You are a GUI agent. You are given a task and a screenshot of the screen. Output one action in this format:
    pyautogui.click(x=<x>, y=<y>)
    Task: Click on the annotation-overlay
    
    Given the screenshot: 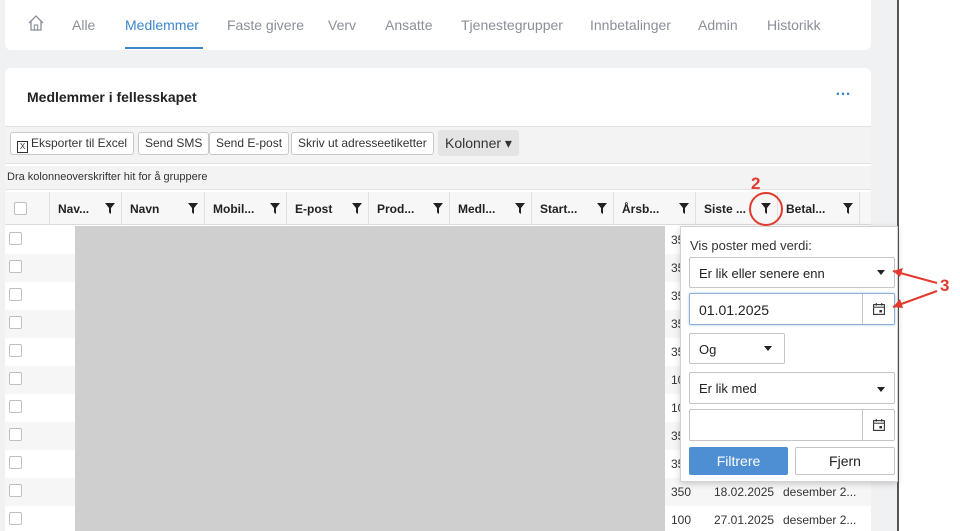 What is the action you would take?
    pyautogui.click(x=843, y=250)
    